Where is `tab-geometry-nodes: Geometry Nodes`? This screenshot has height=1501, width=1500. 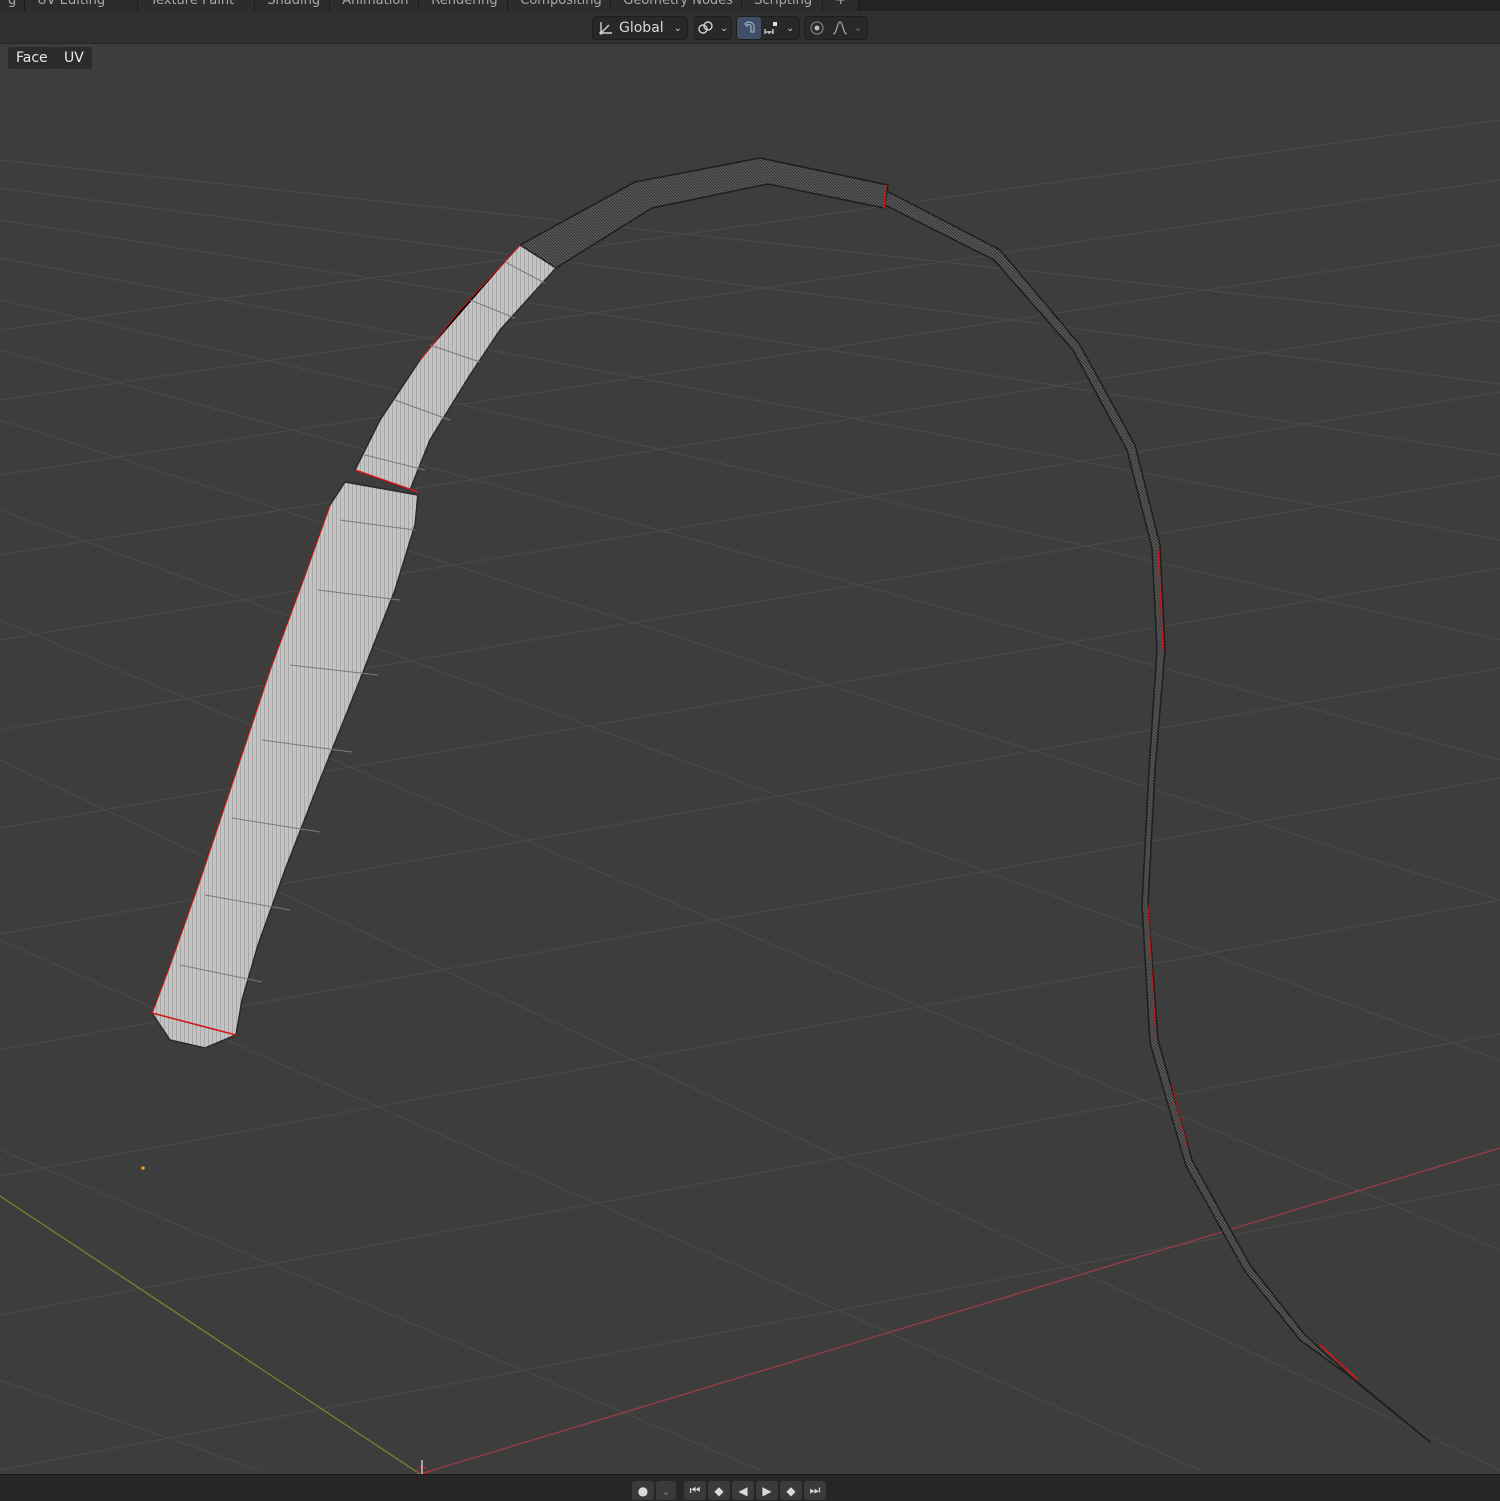 tab-geometry-nodes: Geometry Nodes is located at coordinates (677, 5).